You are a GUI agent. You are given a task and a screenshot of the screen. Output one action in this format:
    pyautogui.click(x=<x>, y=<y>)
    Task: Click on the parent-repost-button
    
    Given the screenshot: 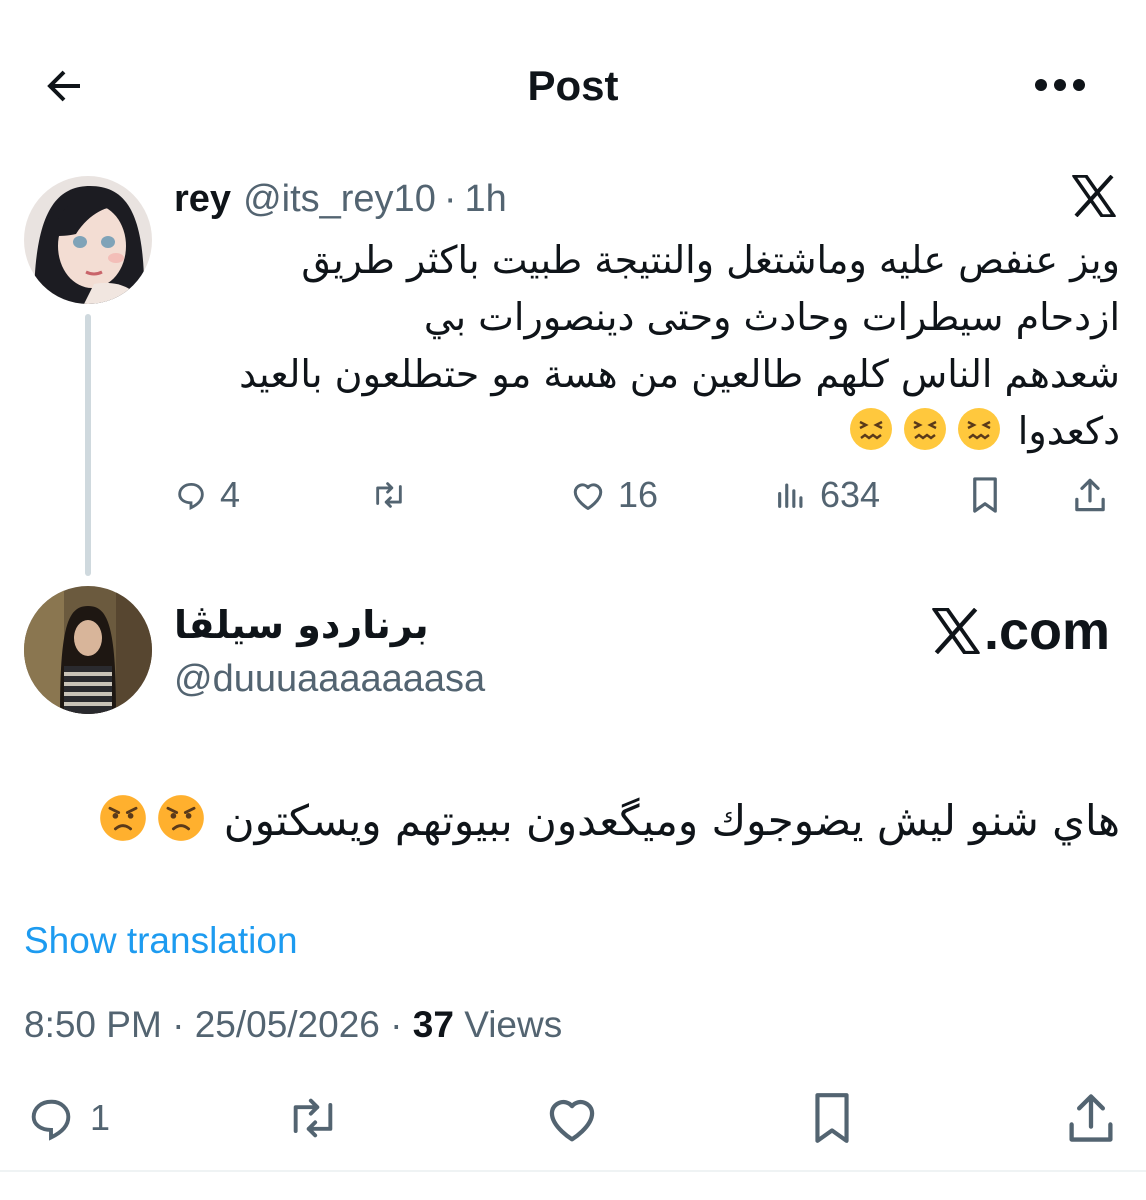 What is the action you would take?
    pyautogui.click(x=389, y=495)
    